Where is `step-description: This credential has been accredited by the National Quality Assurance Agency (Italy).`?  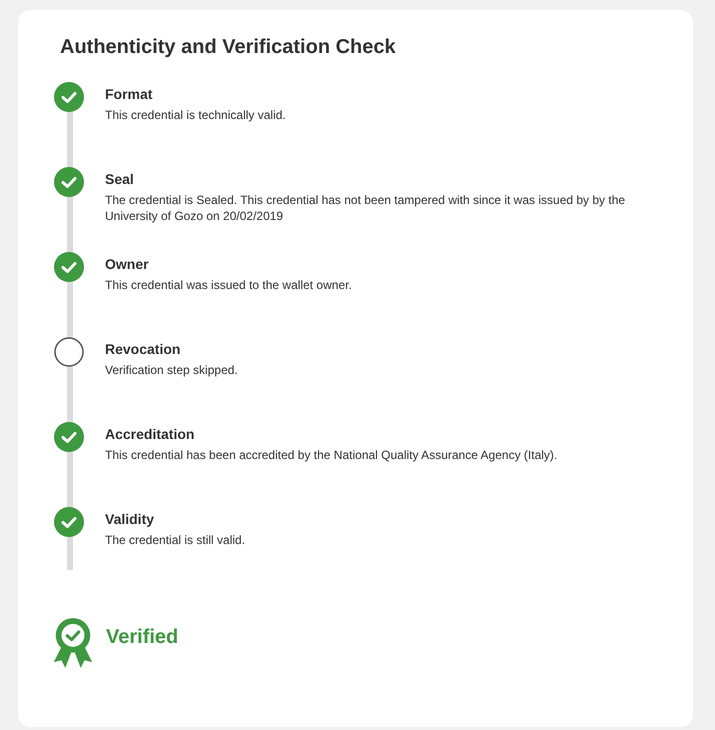
step-description: This credential has been accredited by the National Quality Assurance Agency (Italy). is located at coordinates (331, 455).